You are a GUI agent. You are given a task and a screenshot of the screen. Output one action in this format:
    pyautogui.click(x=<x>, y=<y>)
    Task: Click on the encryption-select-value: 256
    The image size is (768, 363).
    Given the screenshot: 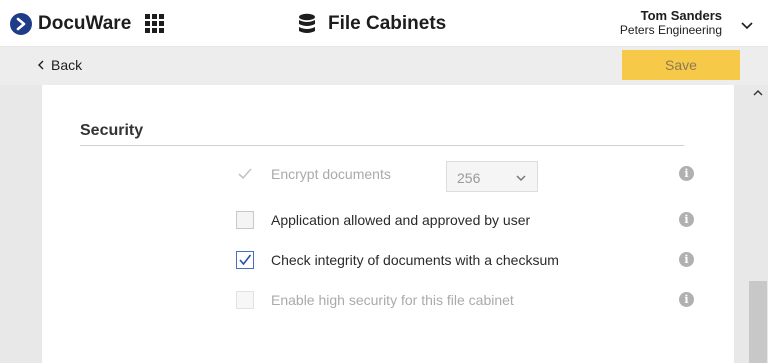 What is the action you would take?
    pyautogui.click(x=469, y=178)
    